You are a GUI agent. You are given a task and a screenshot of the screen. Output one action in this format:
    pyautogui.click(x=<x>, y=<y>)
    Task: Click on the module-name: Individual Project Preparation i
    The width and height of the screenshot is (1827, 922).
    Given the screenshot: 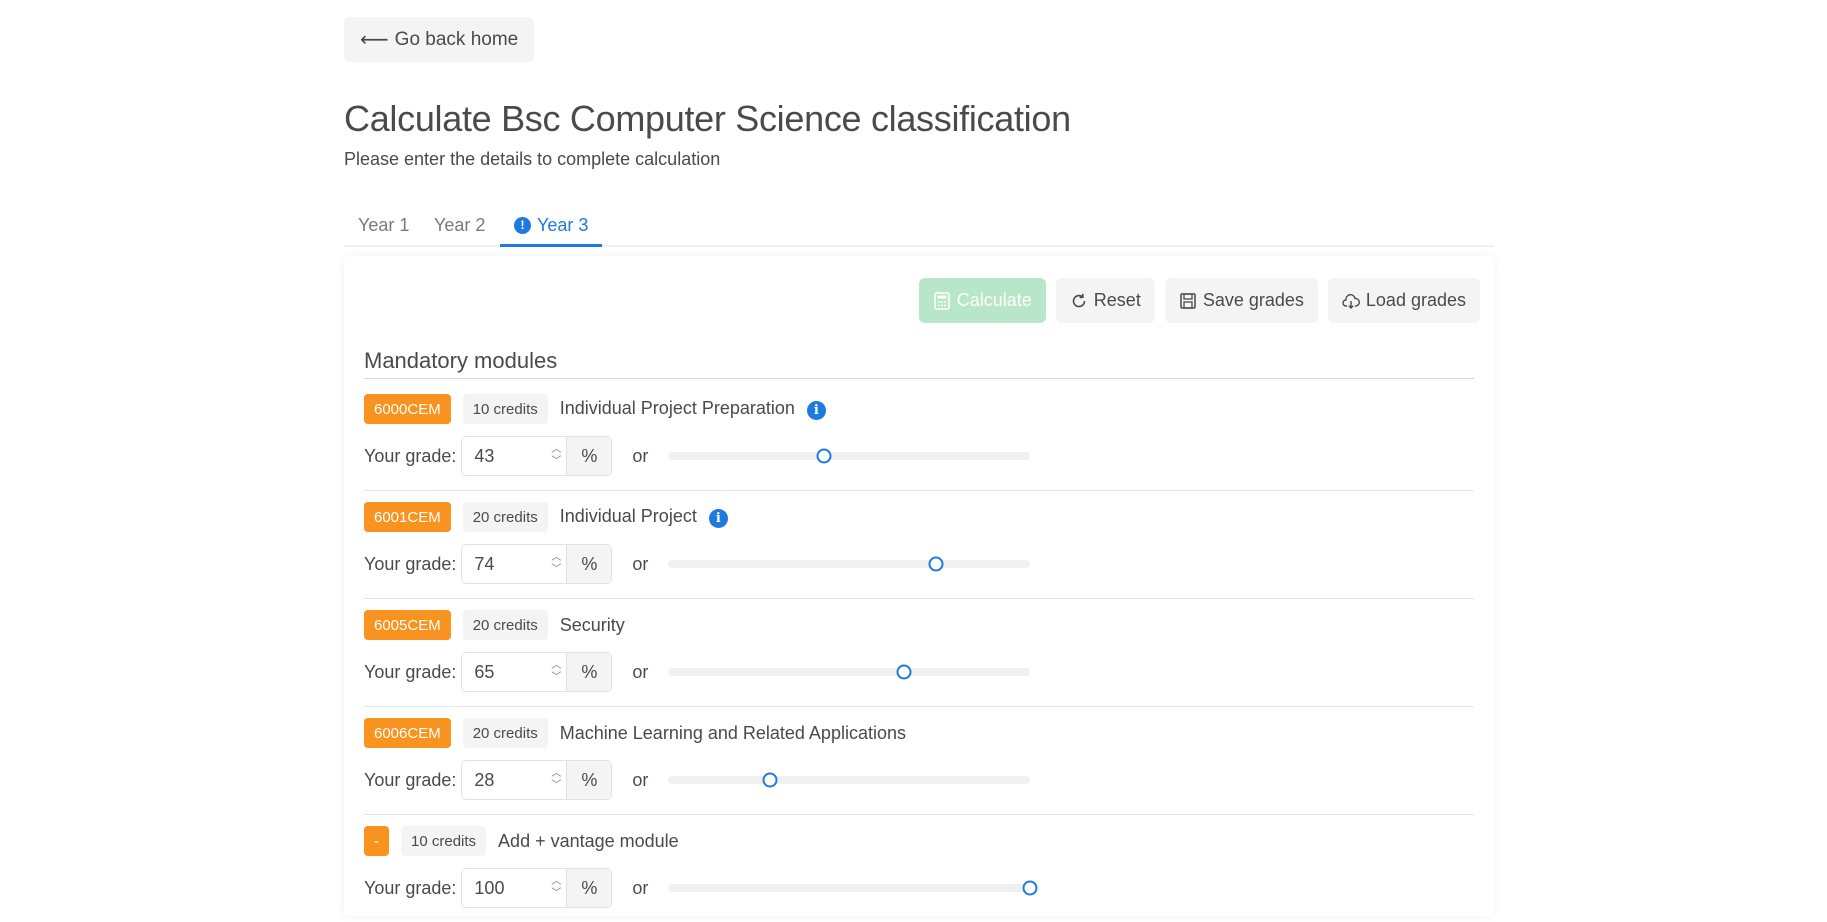 What is the action you would take?
    pyautogui.click(x=693, y=409)
    